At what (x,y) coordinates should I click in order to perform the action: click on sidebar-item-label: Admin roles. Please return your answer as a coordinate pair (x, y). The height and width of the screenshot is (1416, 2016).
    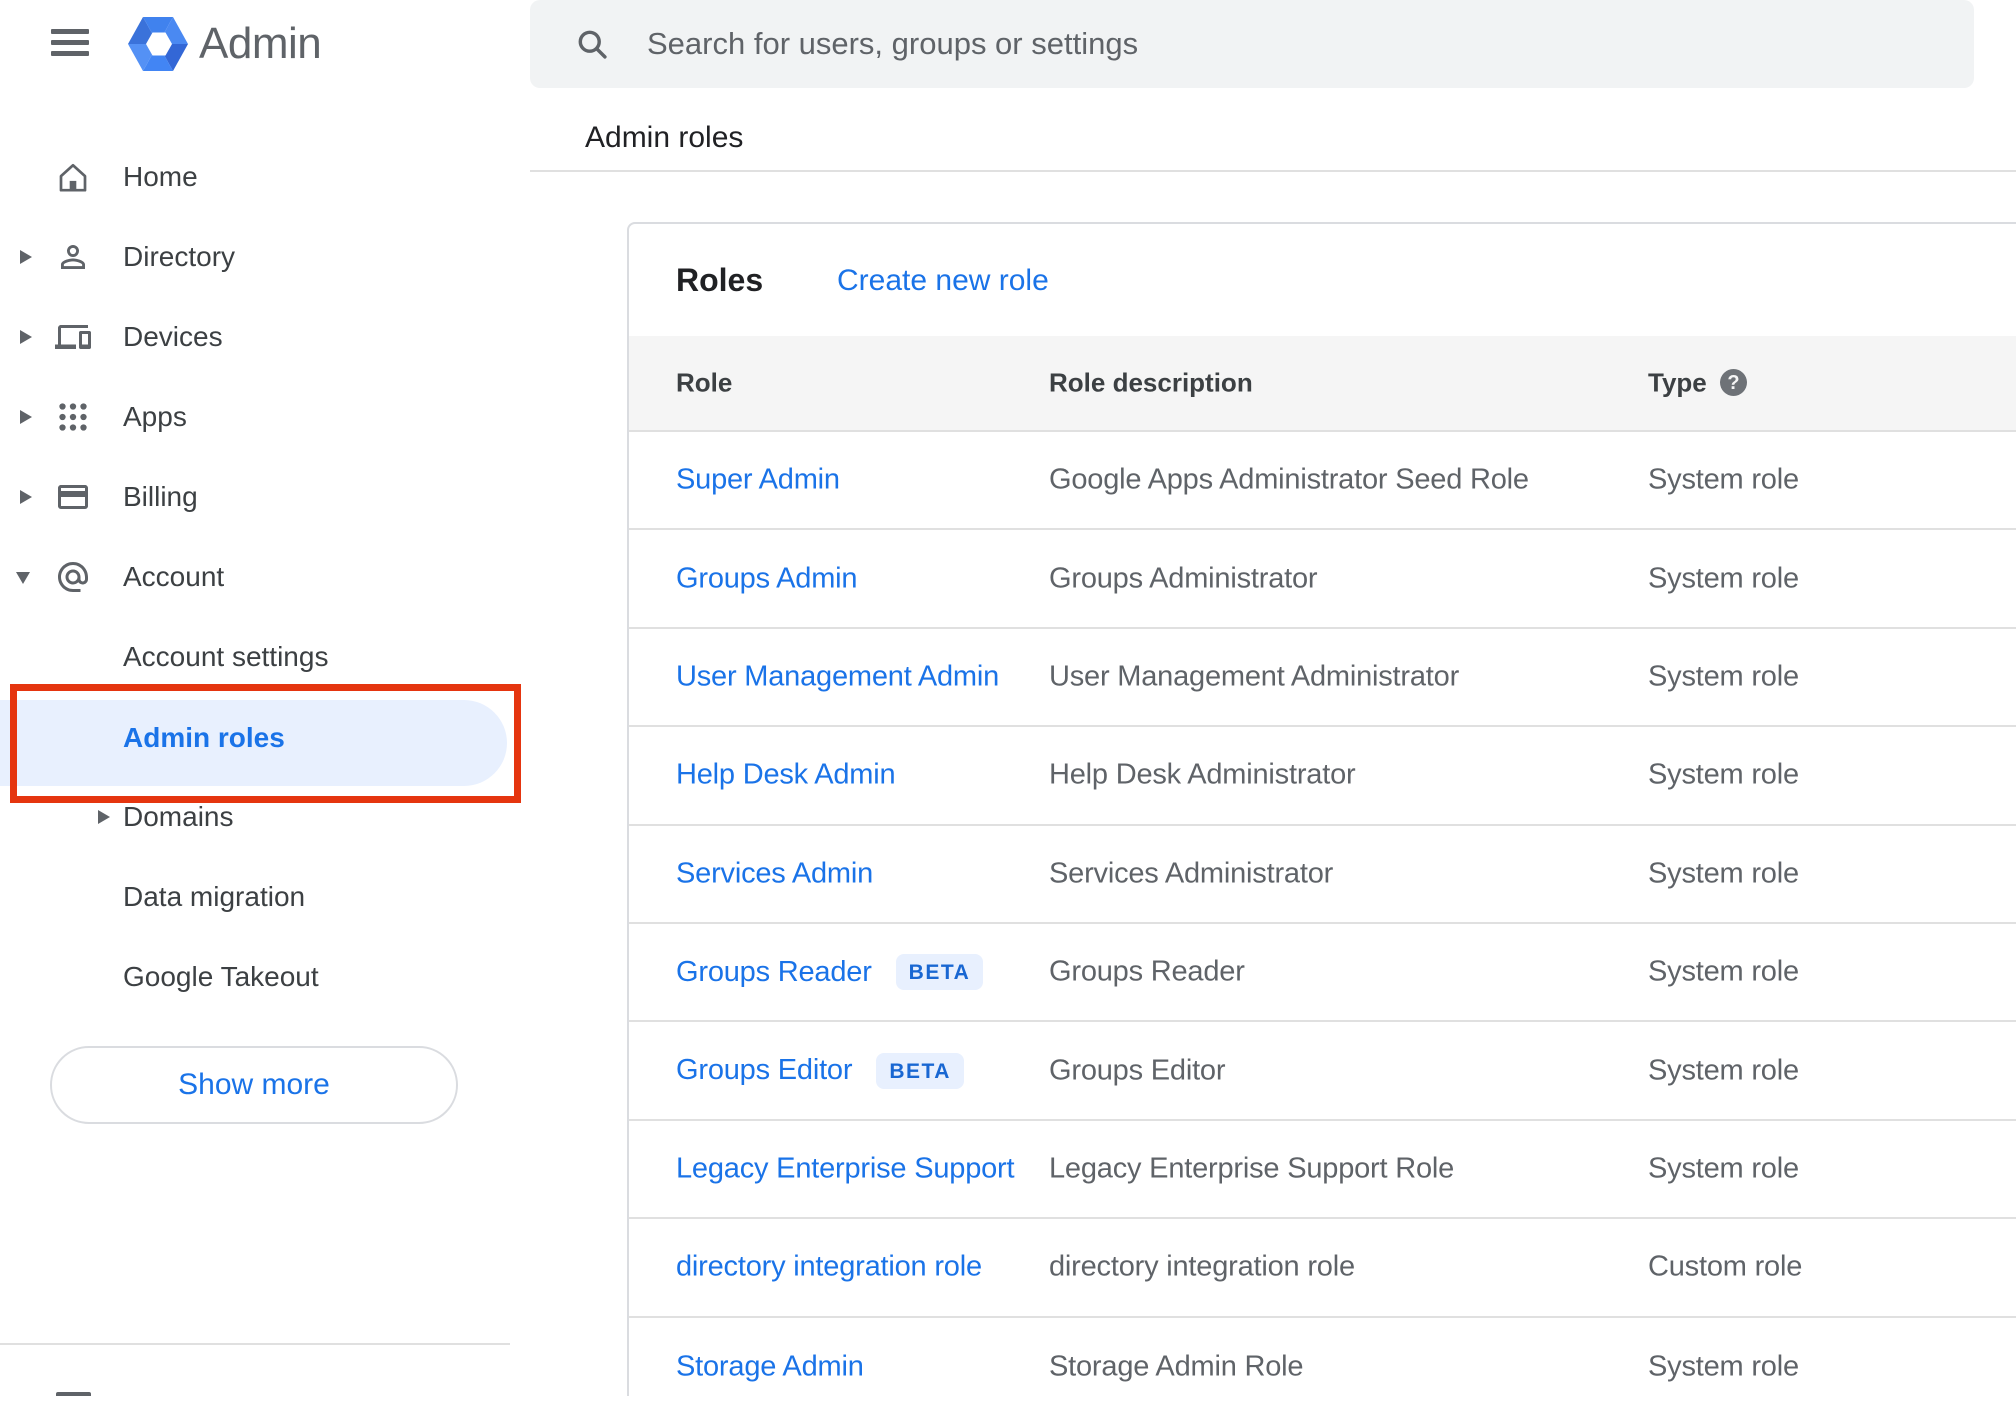
    Looking at the image, I should click on (204, 737).